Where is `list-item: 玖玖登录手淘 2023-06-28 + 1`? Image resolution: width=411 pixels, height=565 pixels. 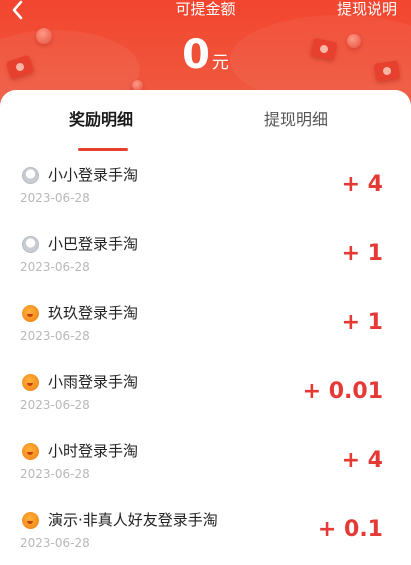
list-item: 玖玖登录手淘 2023-06-28 + 1 is located at coordinates (205, 330).